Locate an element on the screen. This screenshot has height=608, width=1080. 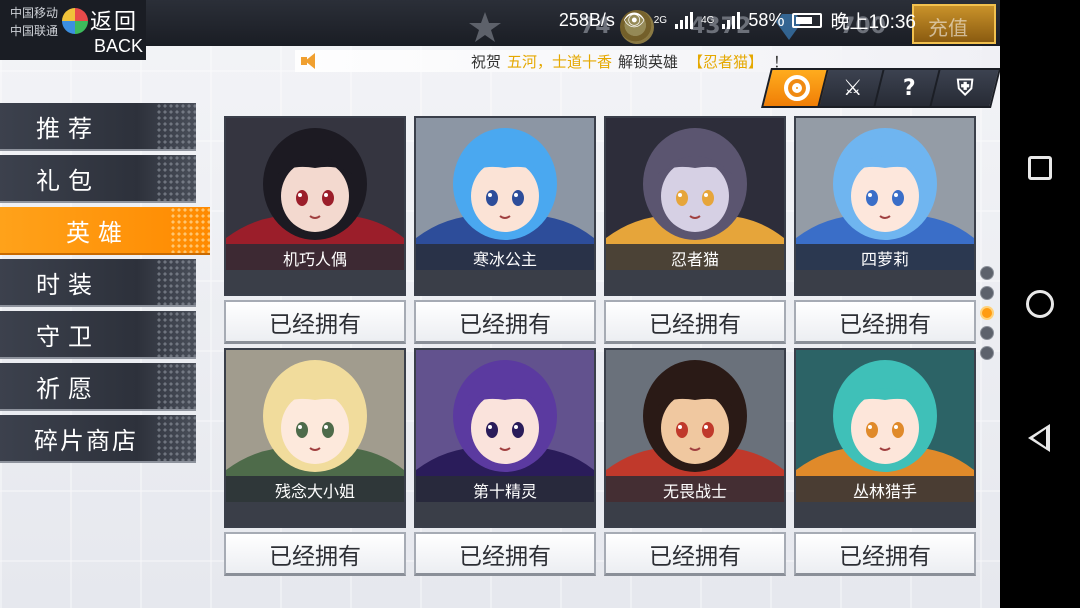
battery-percent: 58% is located at coordinates (766, 19).